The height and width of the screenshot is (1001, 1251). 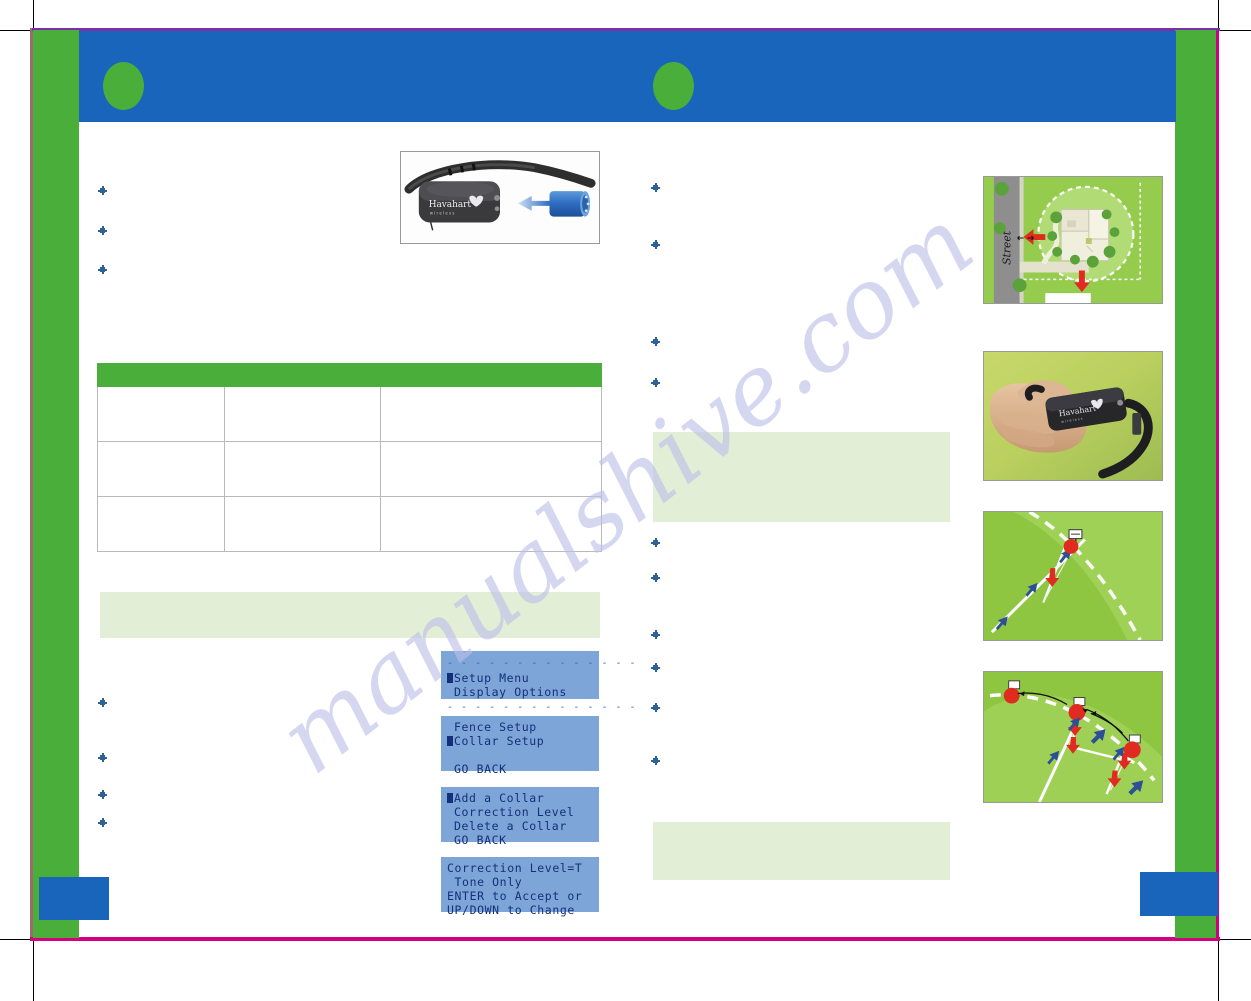 What do you see at coordinates (123, 86) in the screenshot?
I see `section-badge-left` at bounding box center [123, 86].